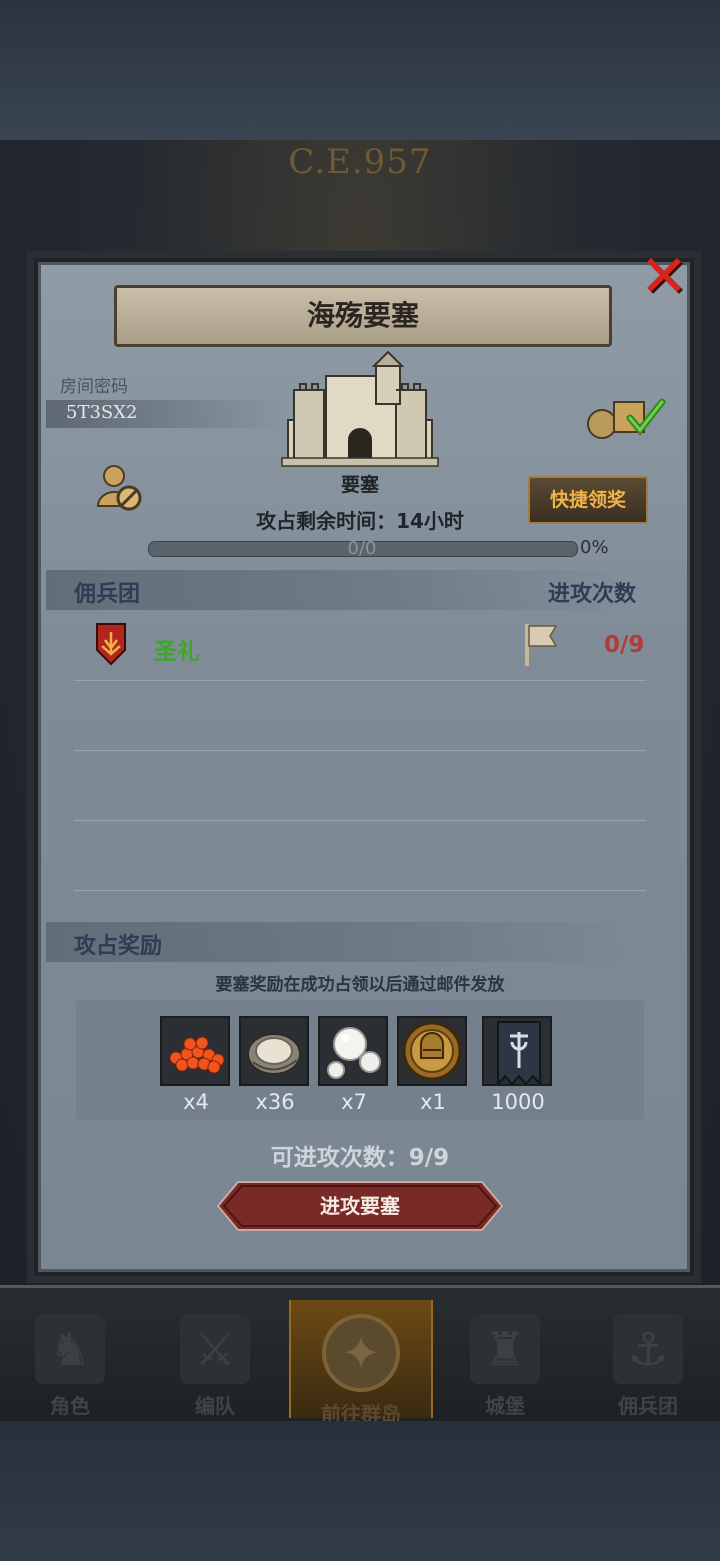  I want to click on reward-qty: x36, so click(275, 1102).